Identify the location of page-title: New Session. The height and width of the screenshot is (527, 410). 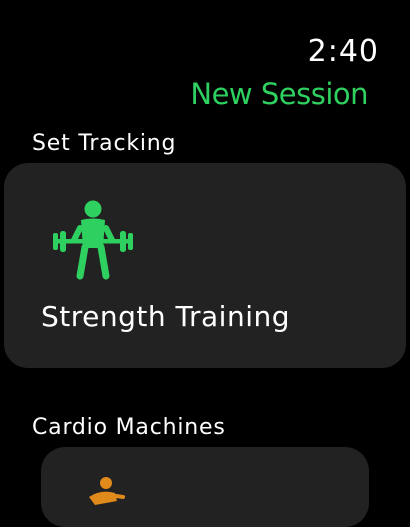
(279, 94).